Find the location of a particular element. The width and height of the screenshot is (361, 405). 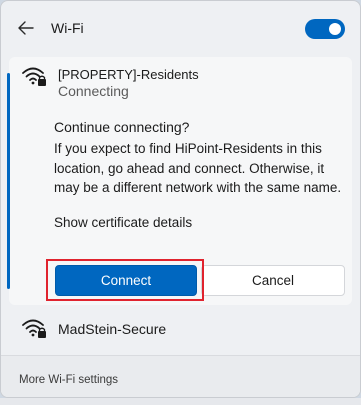

desktop-background is located at coordinates (180, 401).